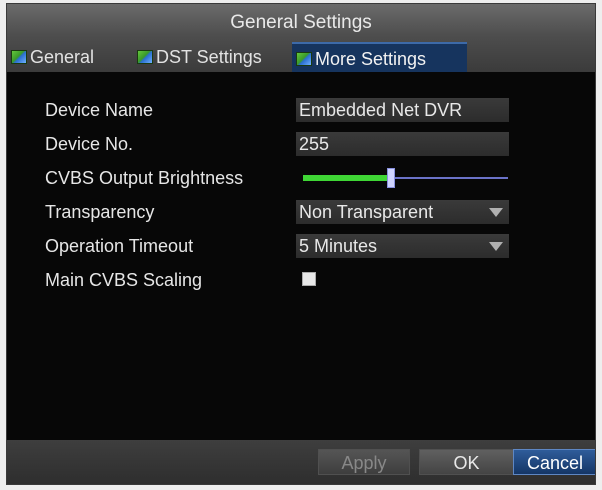 The height and width of the screenshot is (490, 602). I want to click on row-main-cvbs-scaling: Main CVBS Scaling, so click(301, 280).